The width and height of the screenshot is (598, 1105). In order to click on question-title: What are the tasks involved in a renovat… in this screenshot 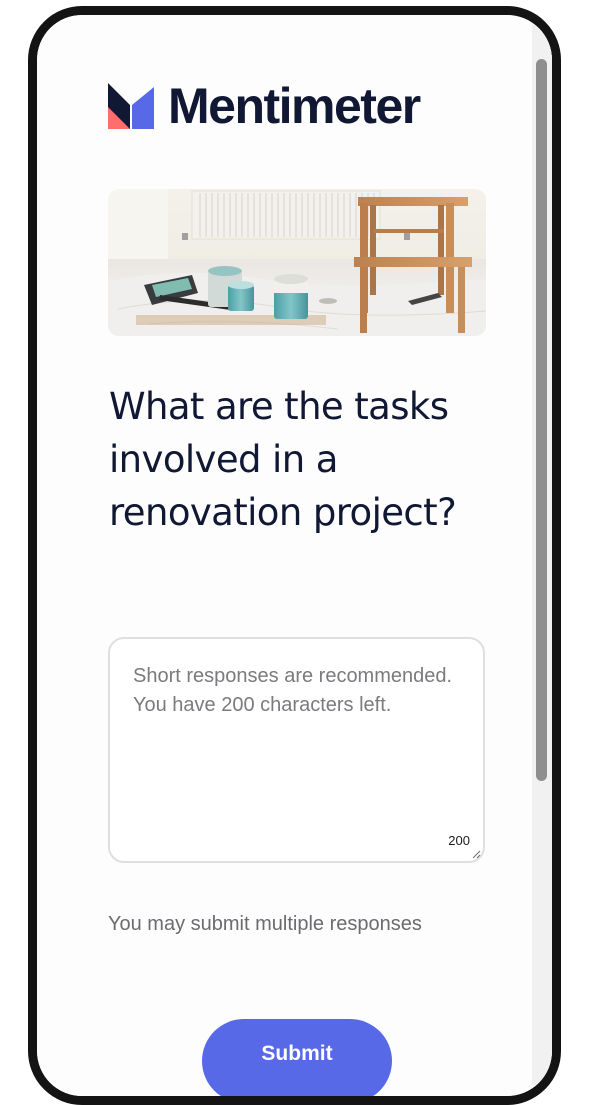, I will do `click(283, 459)`.